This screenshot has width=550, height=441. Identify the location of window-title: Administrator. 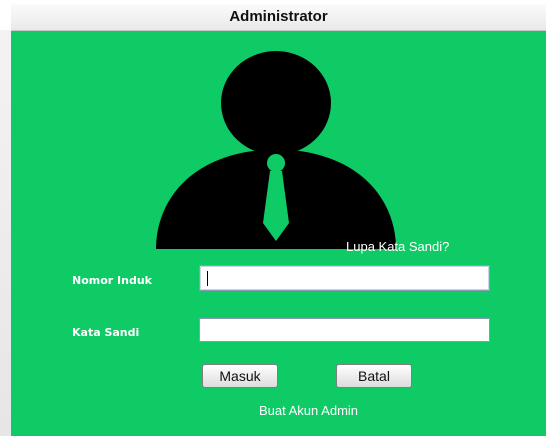
(278, 17).